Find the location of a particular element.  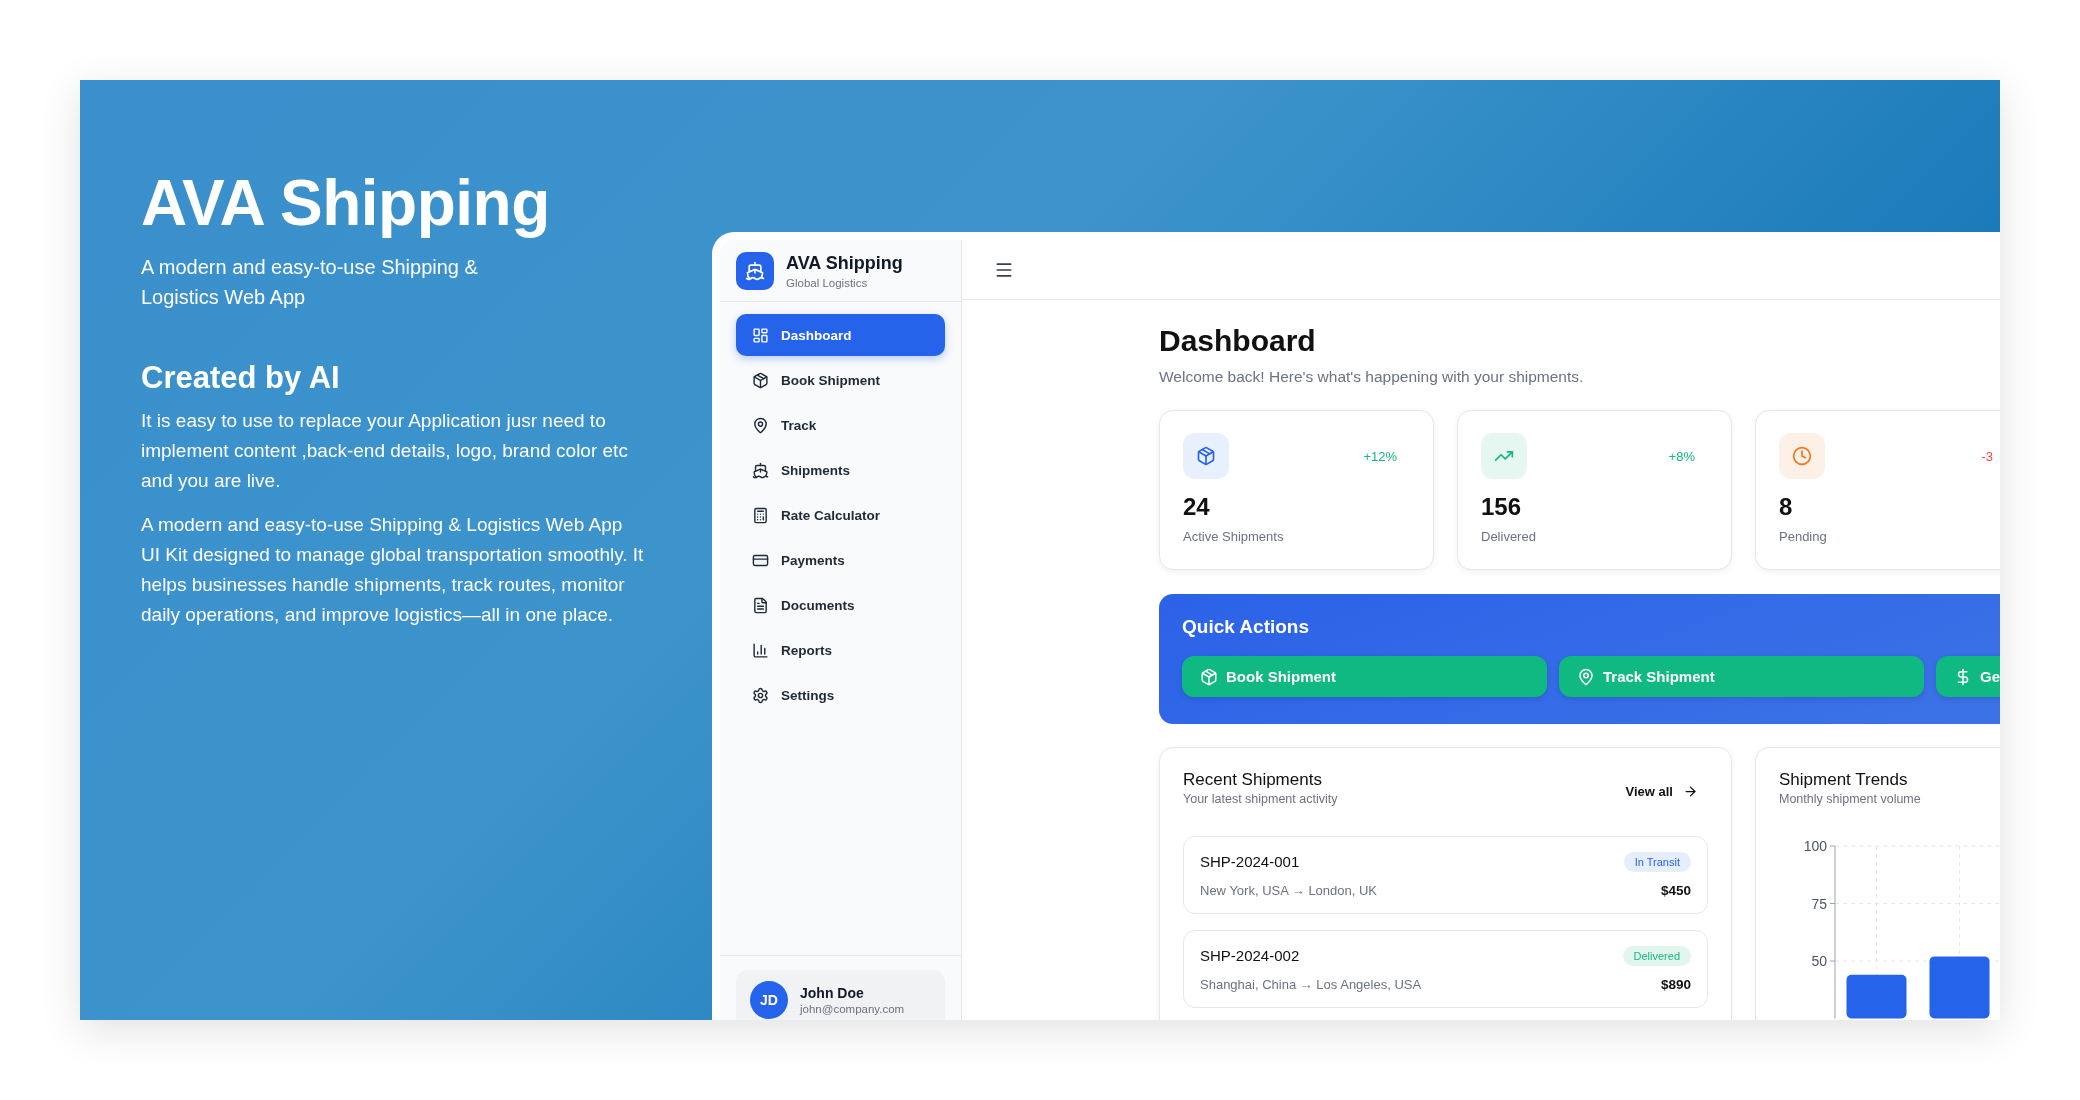

section-heading: Created by AI is located at coordinates (241, 378).